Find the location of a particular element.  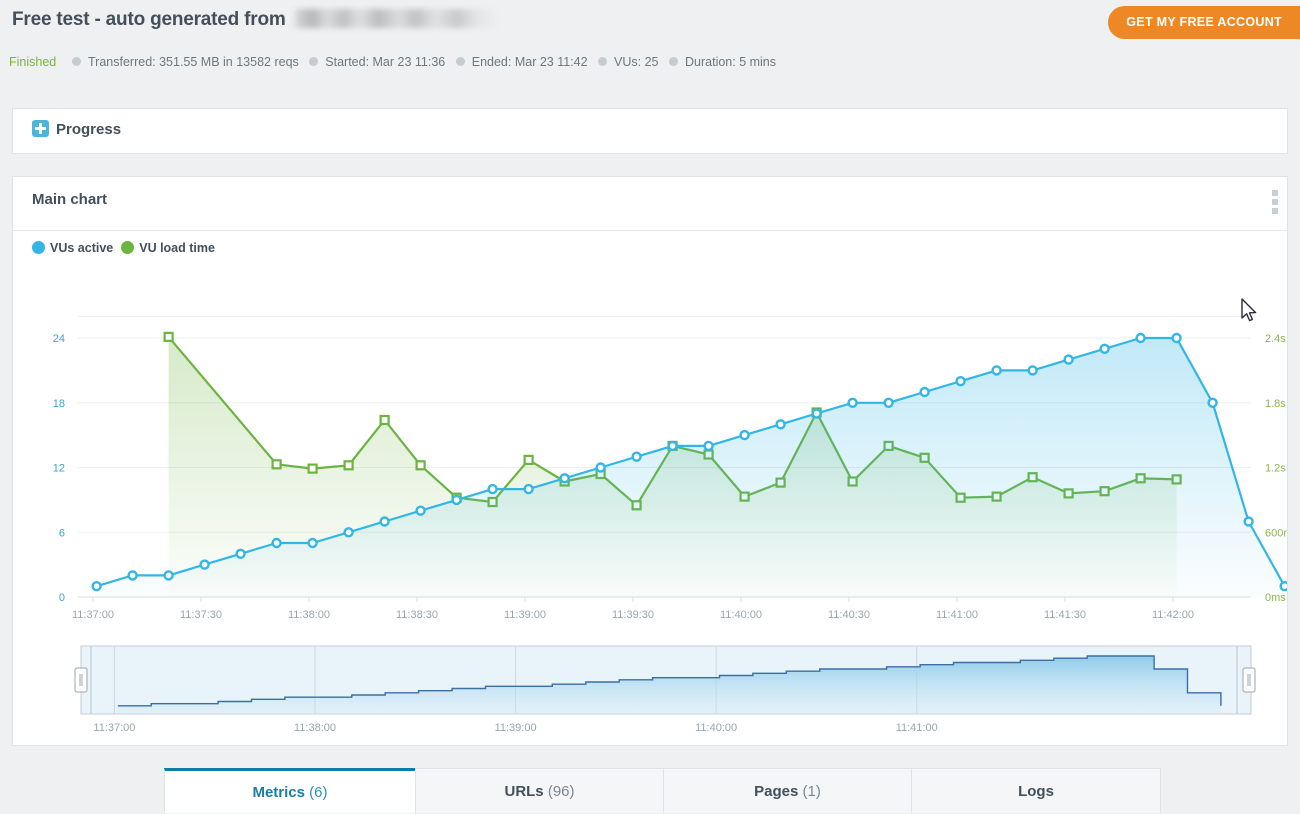

svg-text: 18 is located at coordinates (59, 404).